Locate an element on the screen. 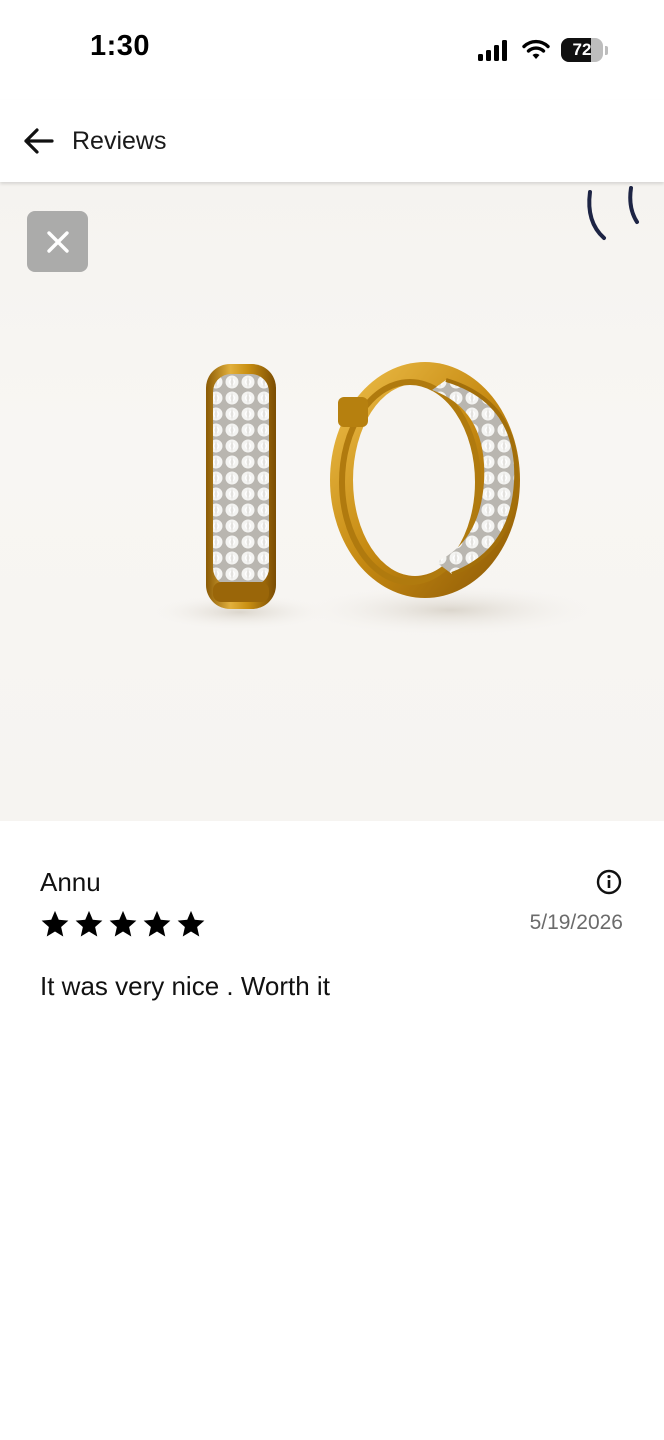  battery-level: 72 is located at coordinates (582, 49).